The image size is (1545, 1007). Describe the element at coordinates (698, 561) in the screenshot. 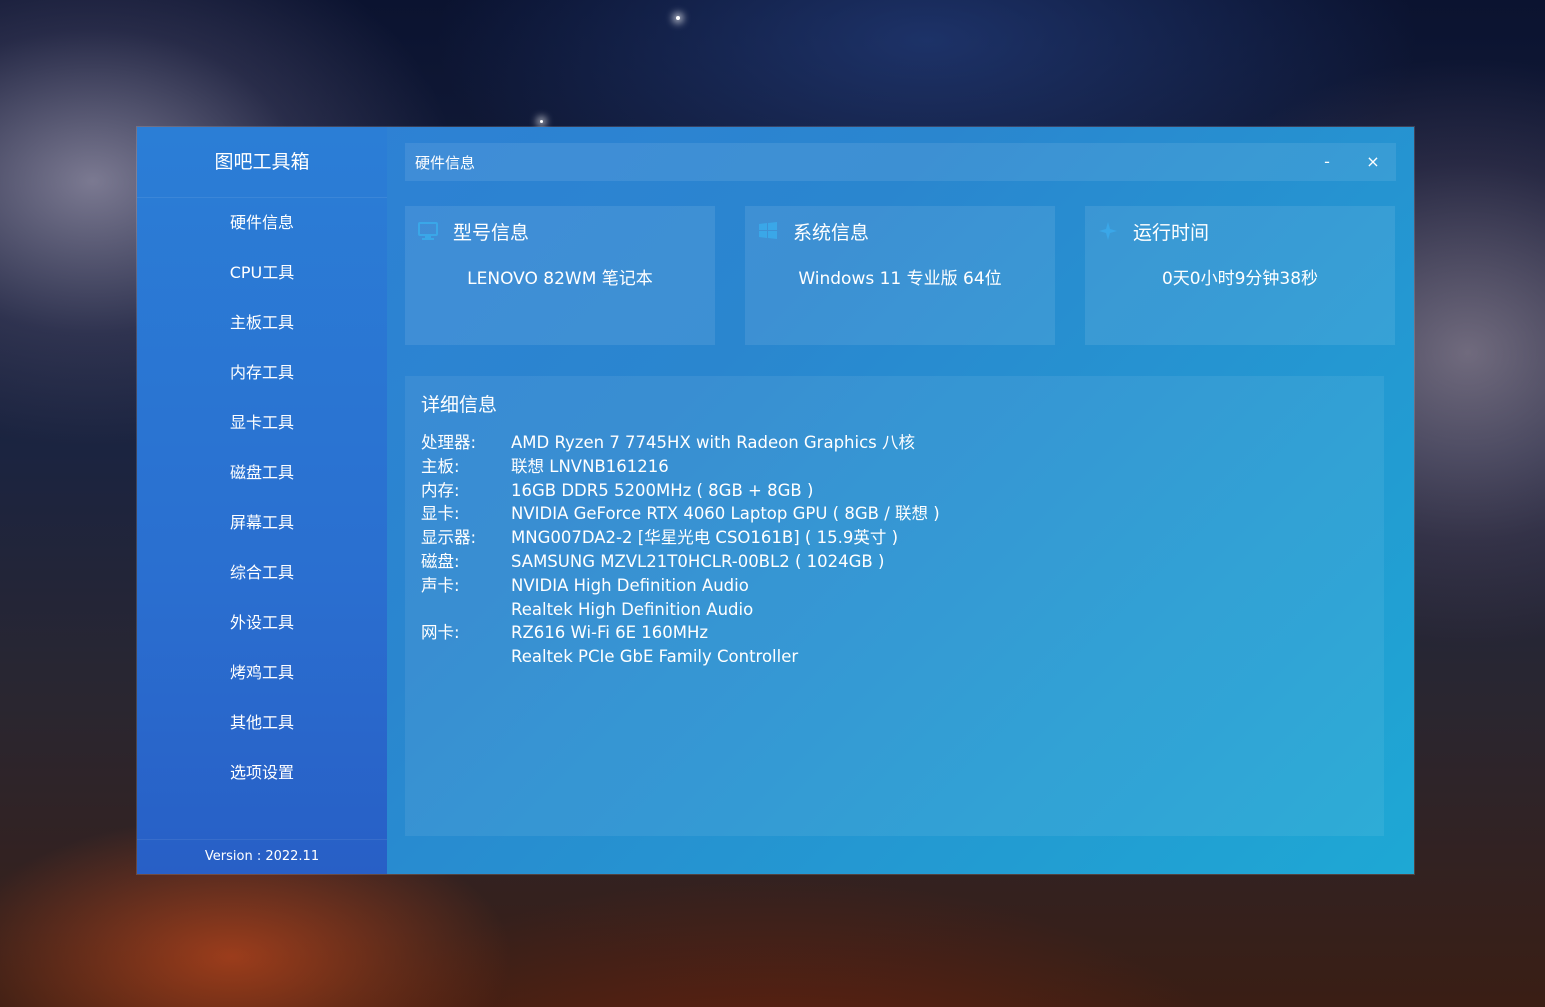

I see `detail-value: SAMSUNG MZVL21T0HCLR-00BL2 ( 1024GB )` at that location.